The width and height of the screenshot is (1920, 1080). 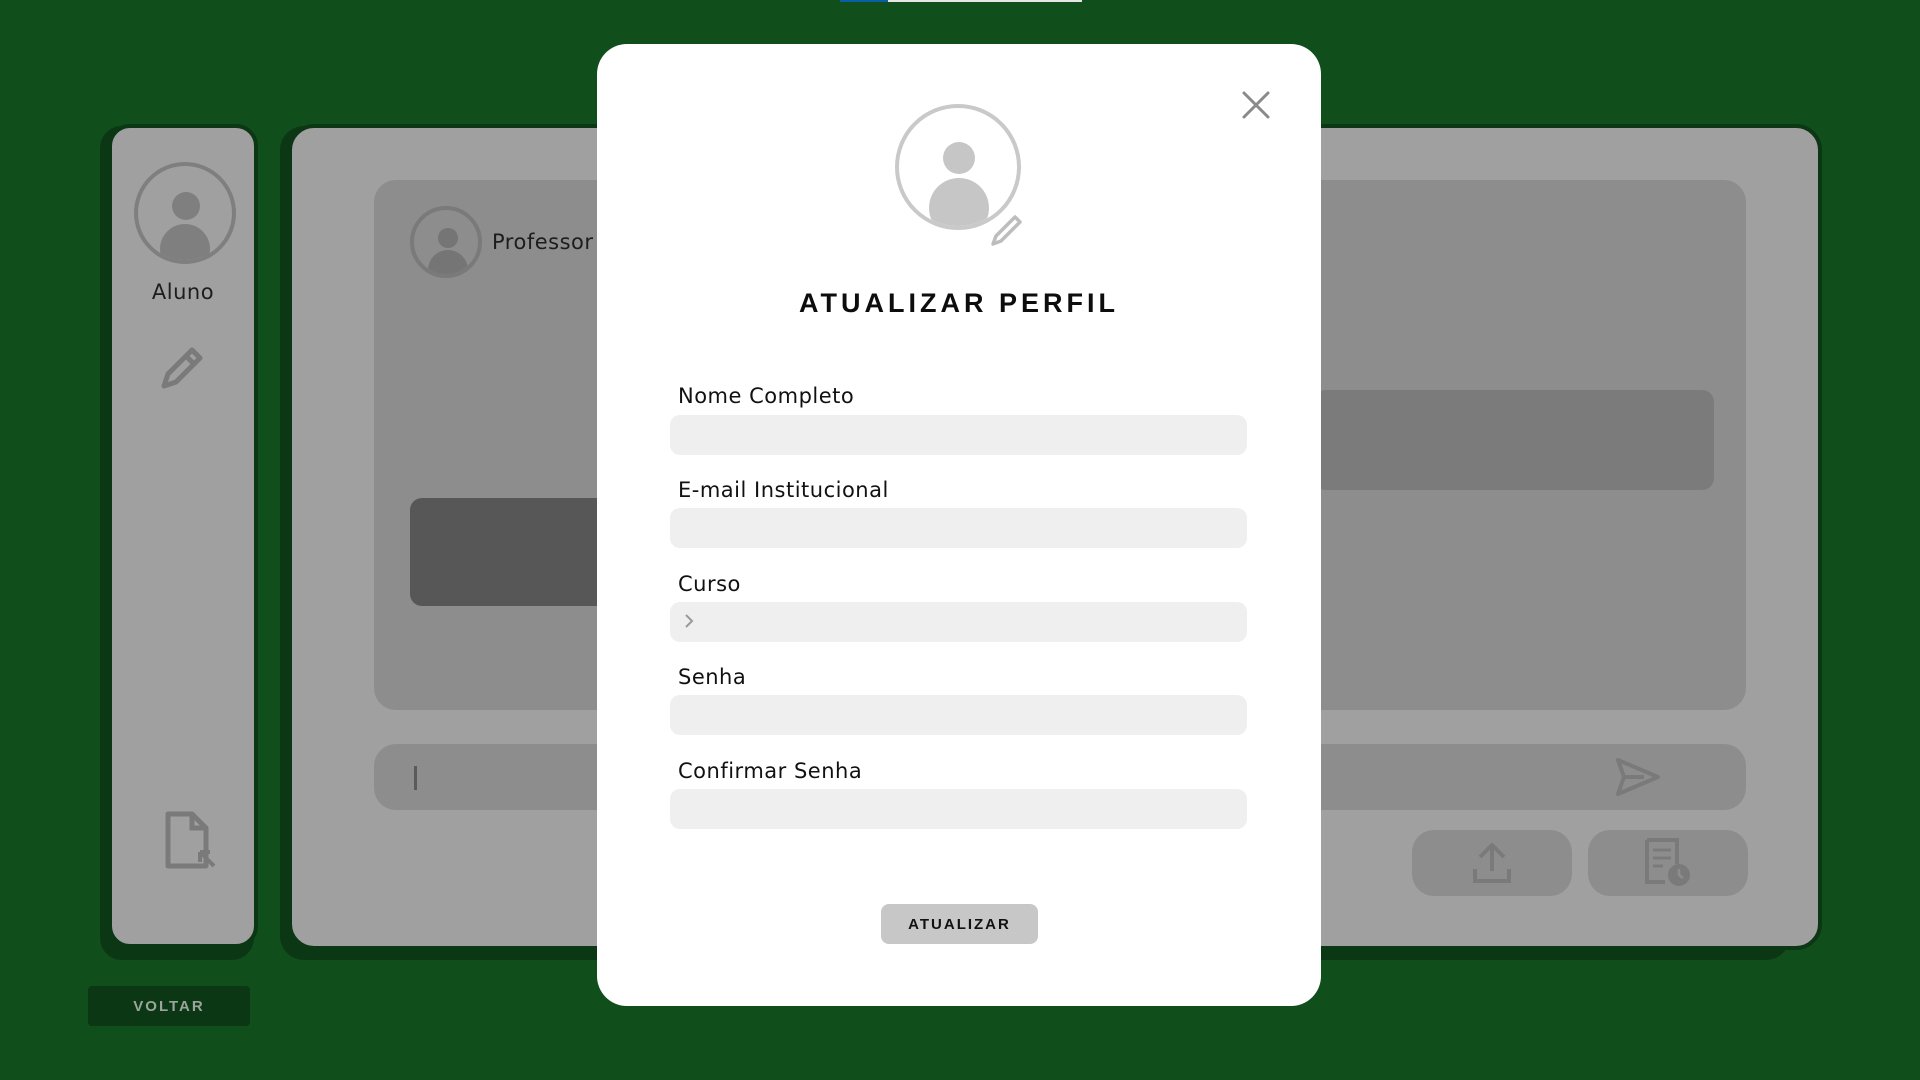 I want to click on user-avatar-icon, so click(x=185, y=213).